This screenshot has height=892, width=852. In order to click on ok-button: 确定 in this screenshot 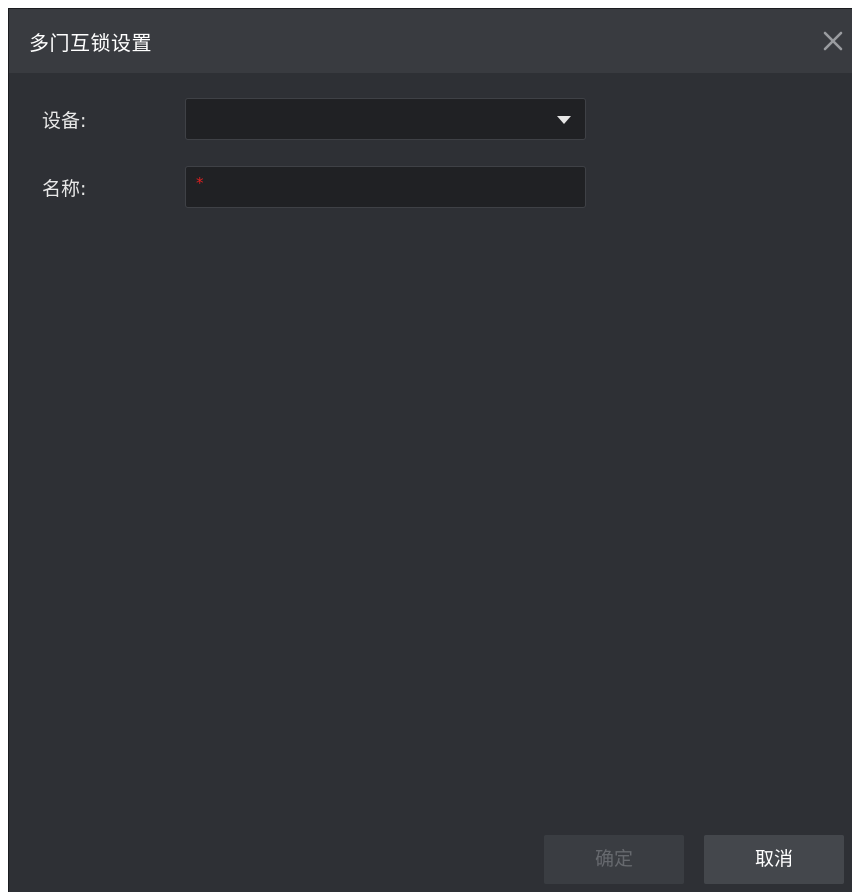, I will do `click(614, 859)`.